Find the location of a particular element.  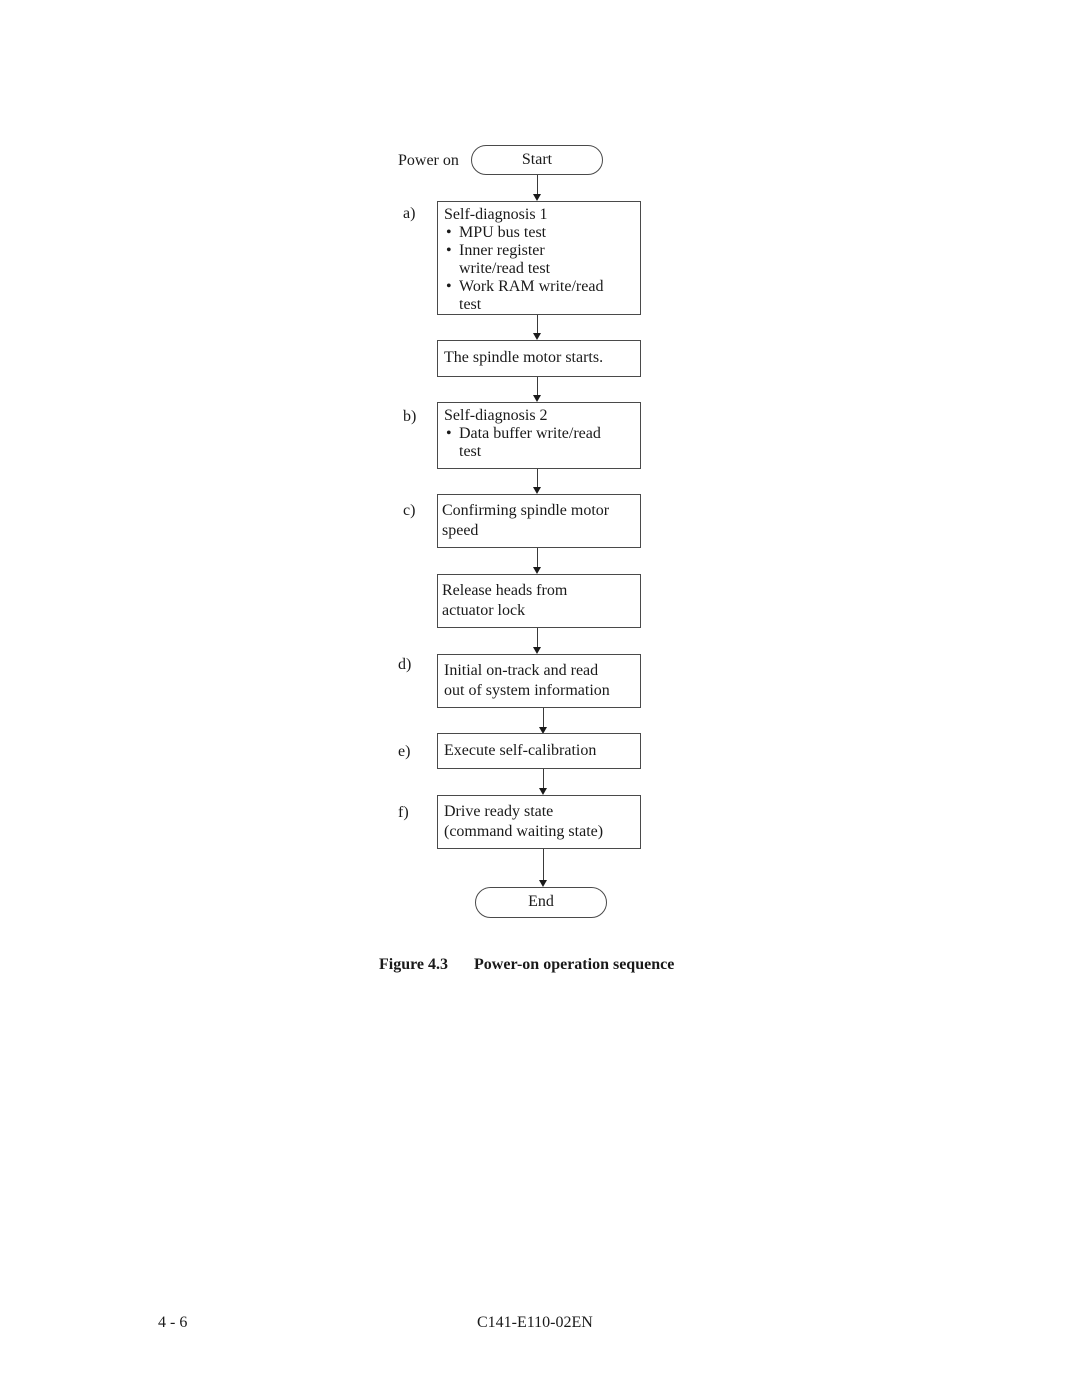

step-text: speed is located at coordinates (460, 530).